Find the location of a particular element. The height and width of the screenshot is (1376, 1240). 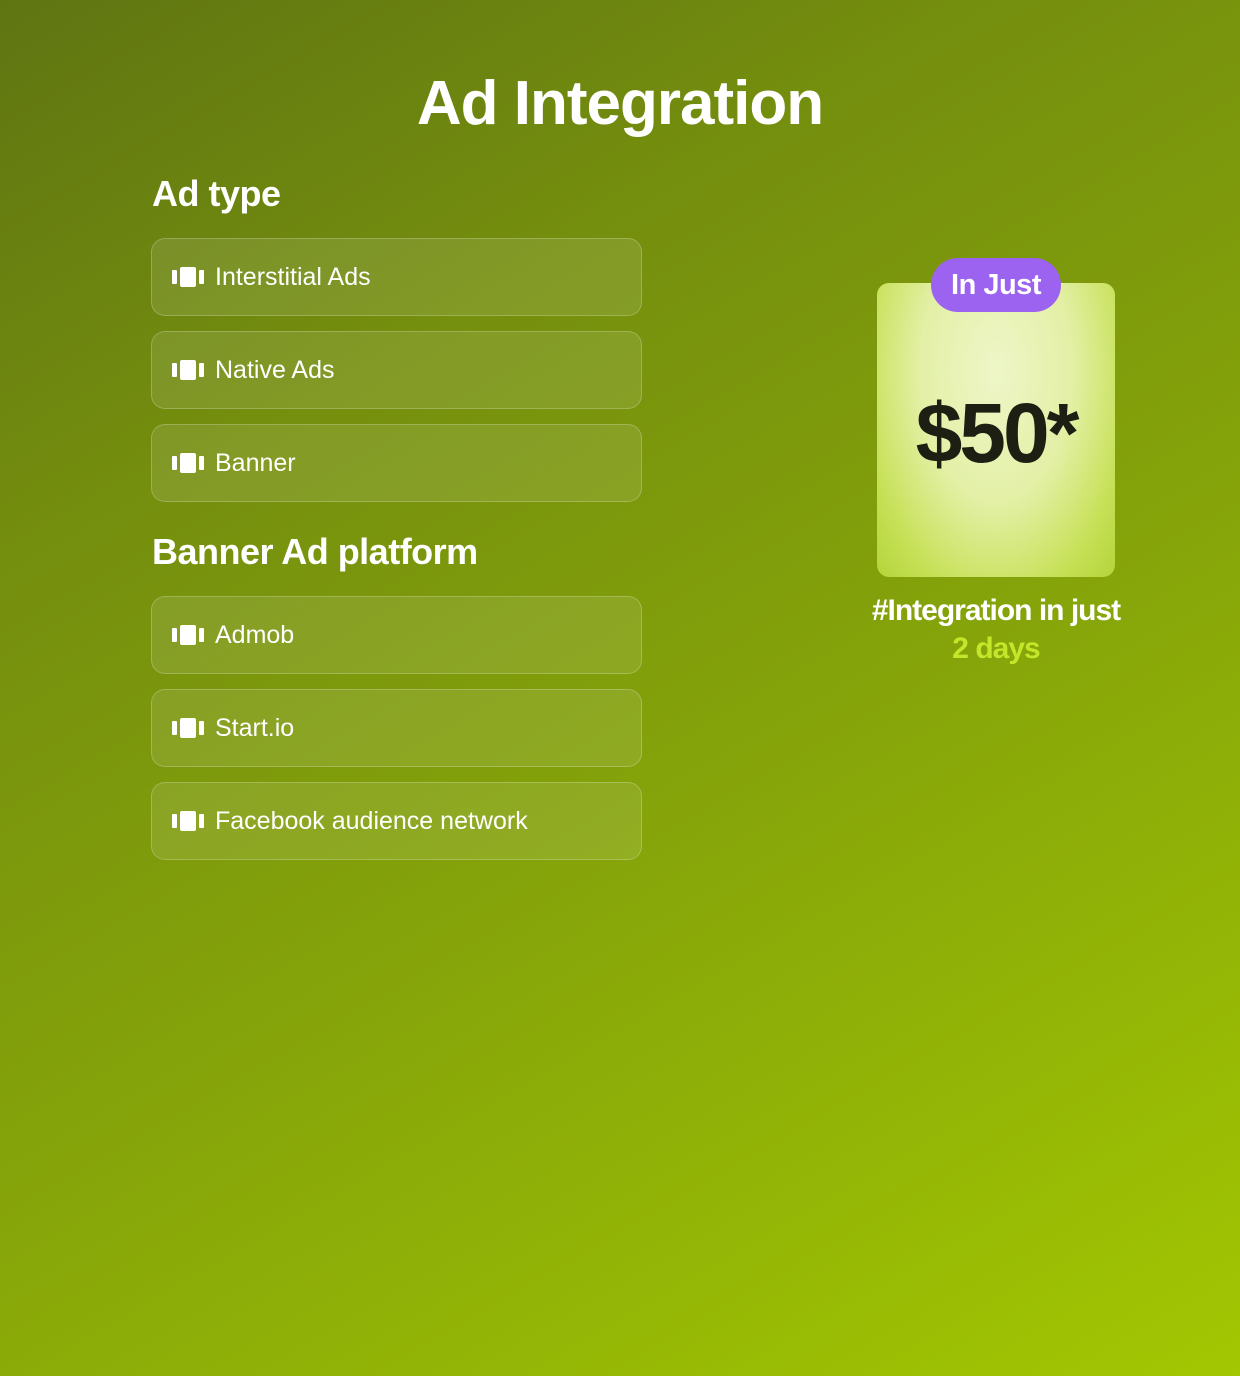

option-label: Native Ads is located at coordinates (275, 370).